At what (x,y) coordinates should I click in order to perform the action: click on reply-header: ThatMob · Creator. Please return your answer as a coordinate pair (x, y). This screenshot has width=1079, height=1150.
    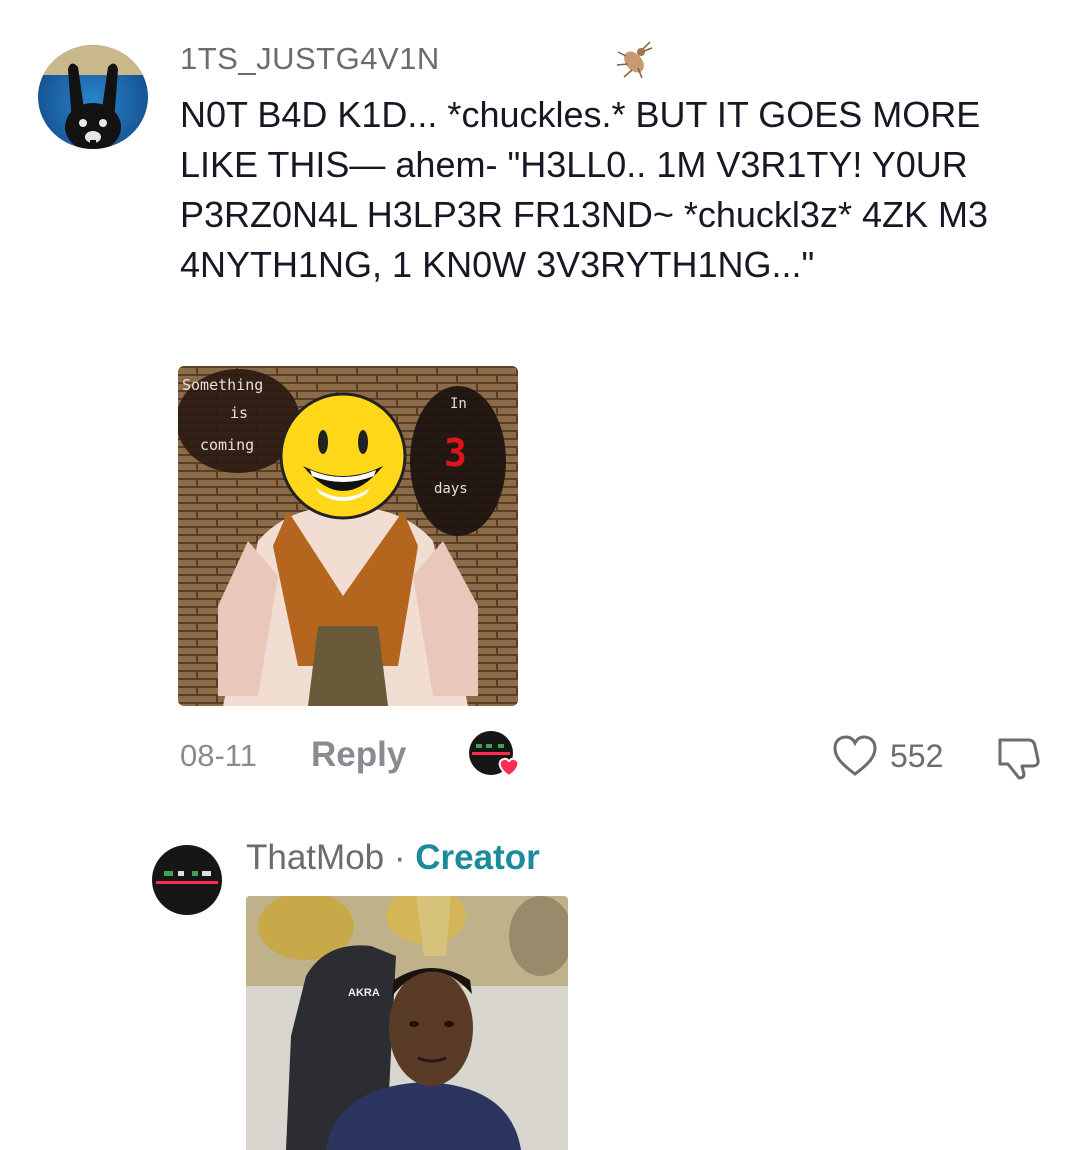
    Looking at the image, I should click on (393, 858).